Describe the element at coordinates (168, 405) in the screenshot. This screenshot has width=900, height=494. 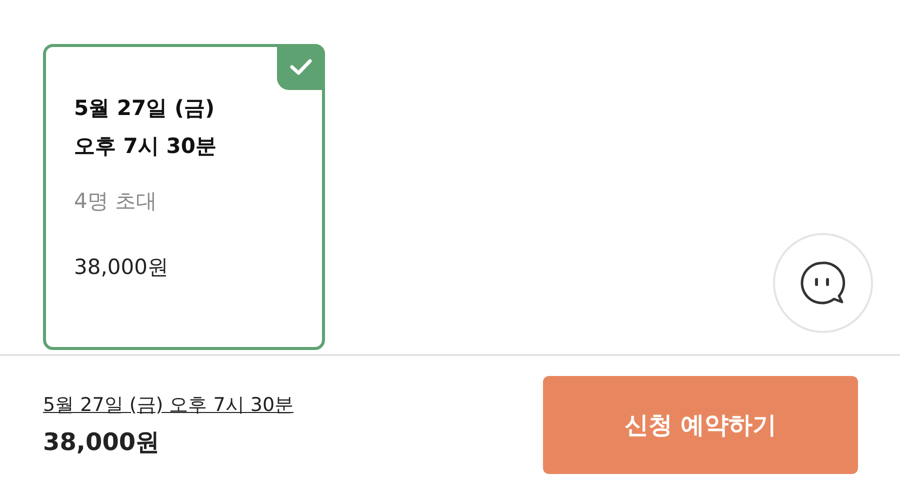
I see `schedule-summary: 5월 27일 (금) 오후 7시 30분` at that location.